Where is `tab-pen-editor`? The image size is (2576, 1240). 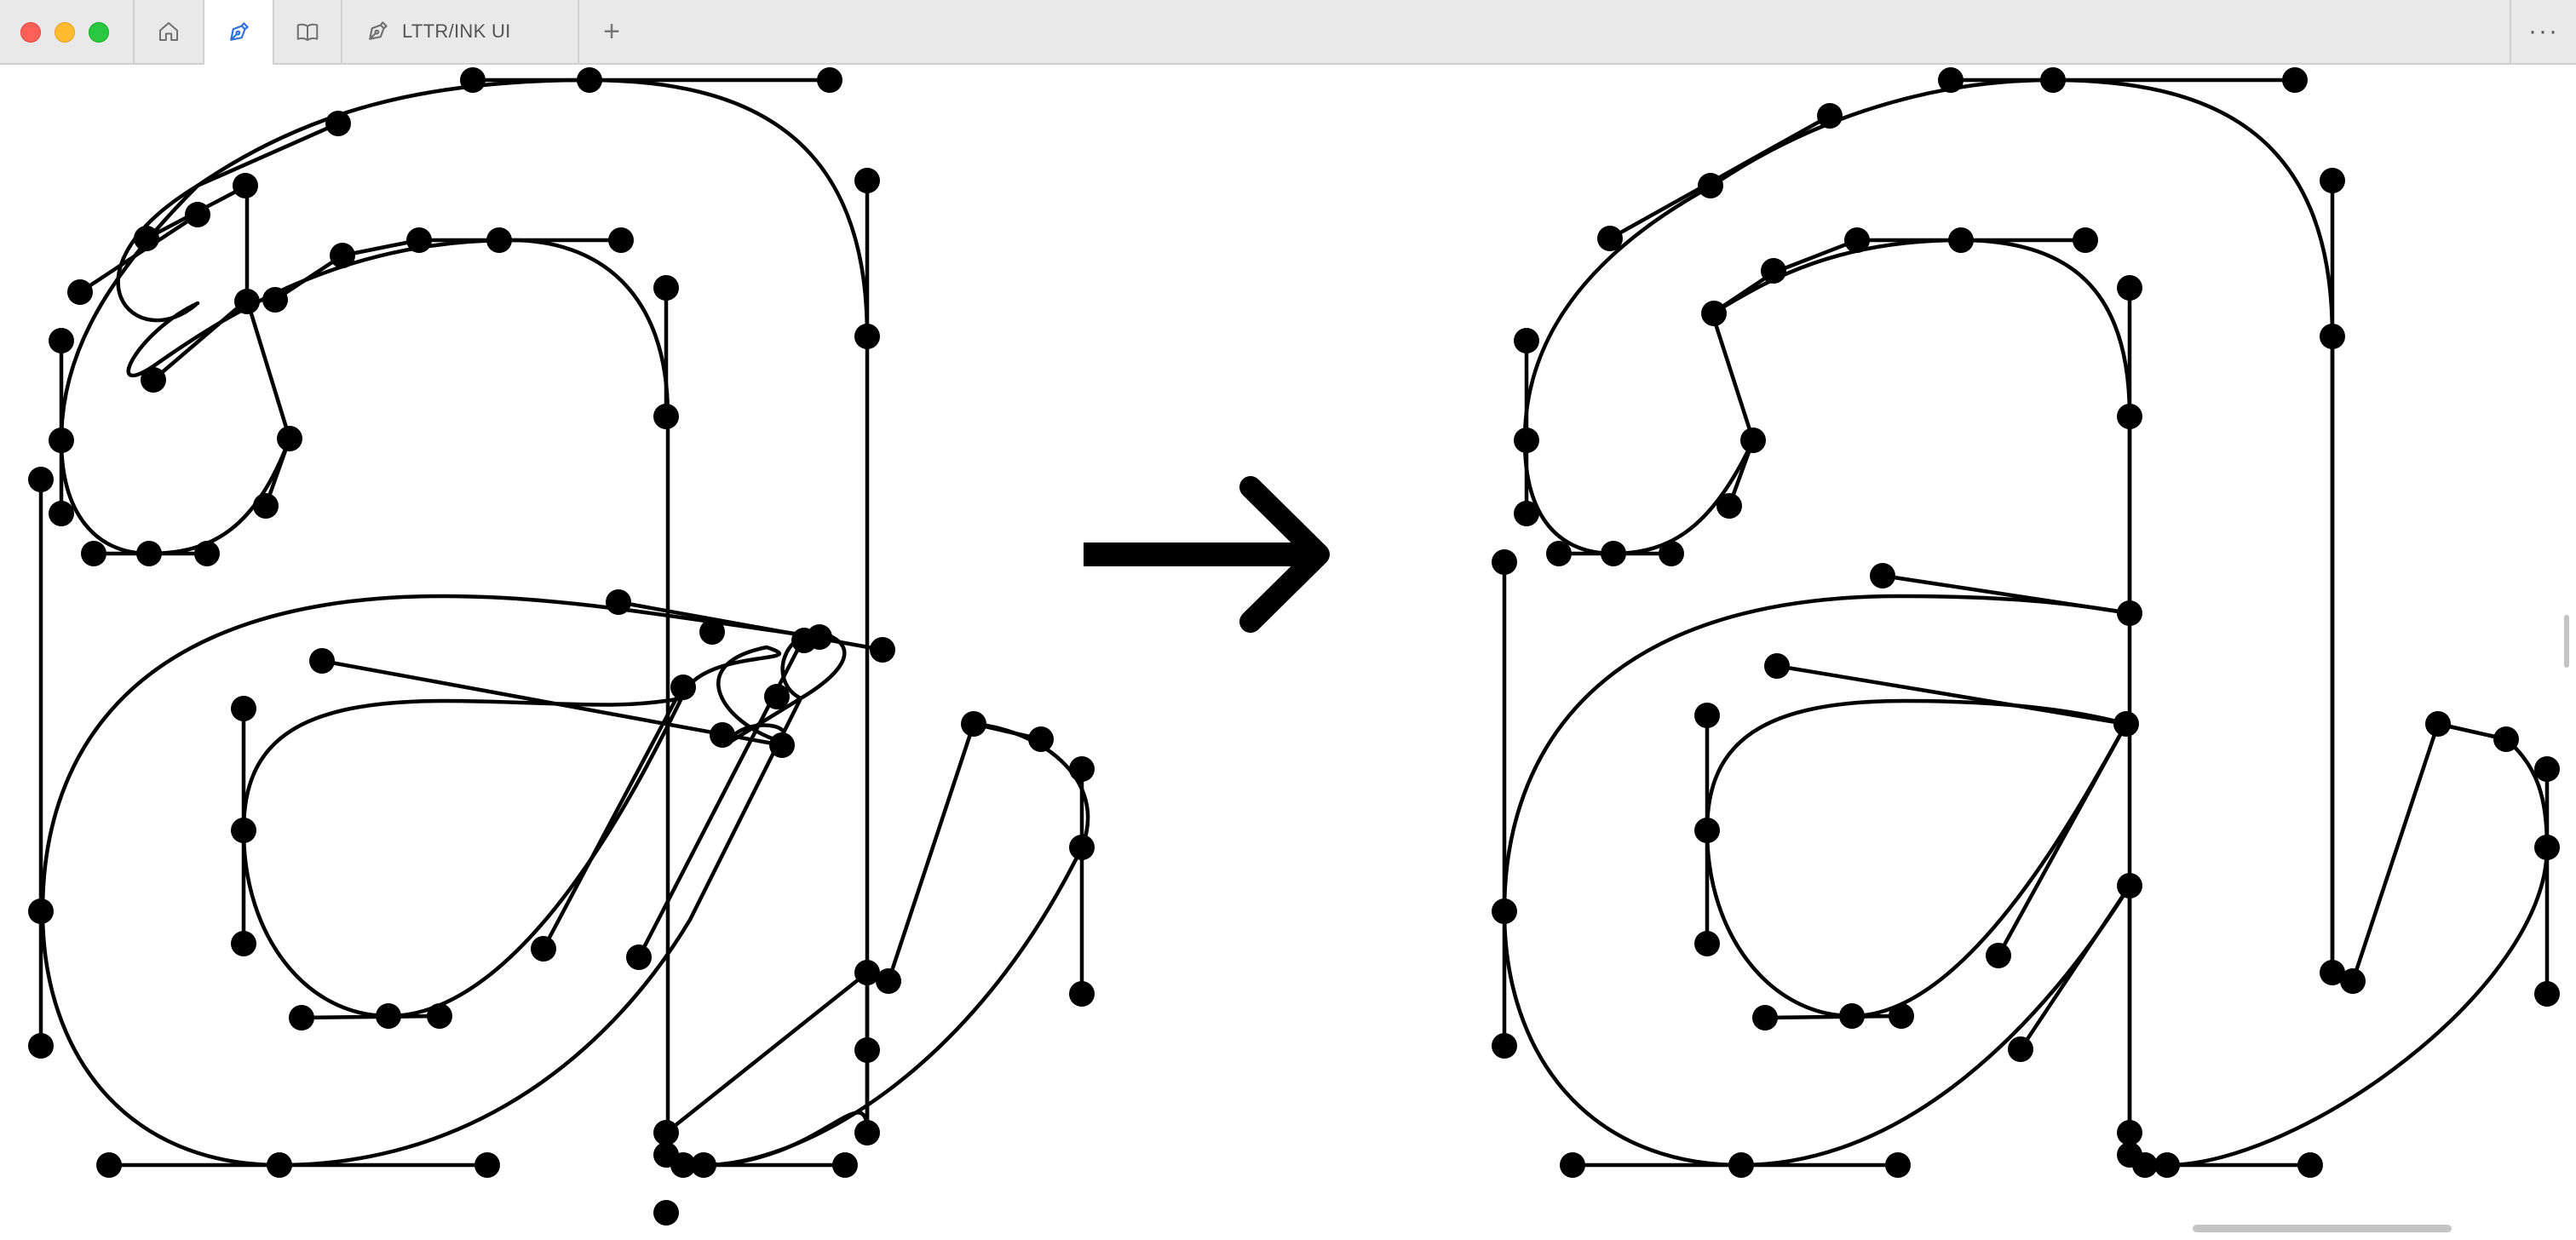
tab-pen-editor is located at coordinates (238, 32).